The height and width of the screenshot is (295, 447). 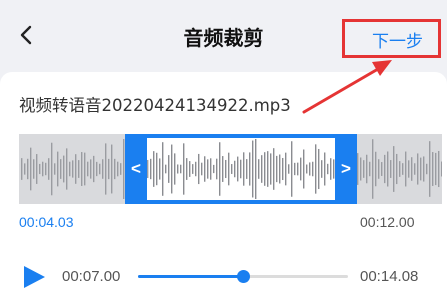 I want to click on trim-end-time: 00:12.00, so click(x=387, y=222).